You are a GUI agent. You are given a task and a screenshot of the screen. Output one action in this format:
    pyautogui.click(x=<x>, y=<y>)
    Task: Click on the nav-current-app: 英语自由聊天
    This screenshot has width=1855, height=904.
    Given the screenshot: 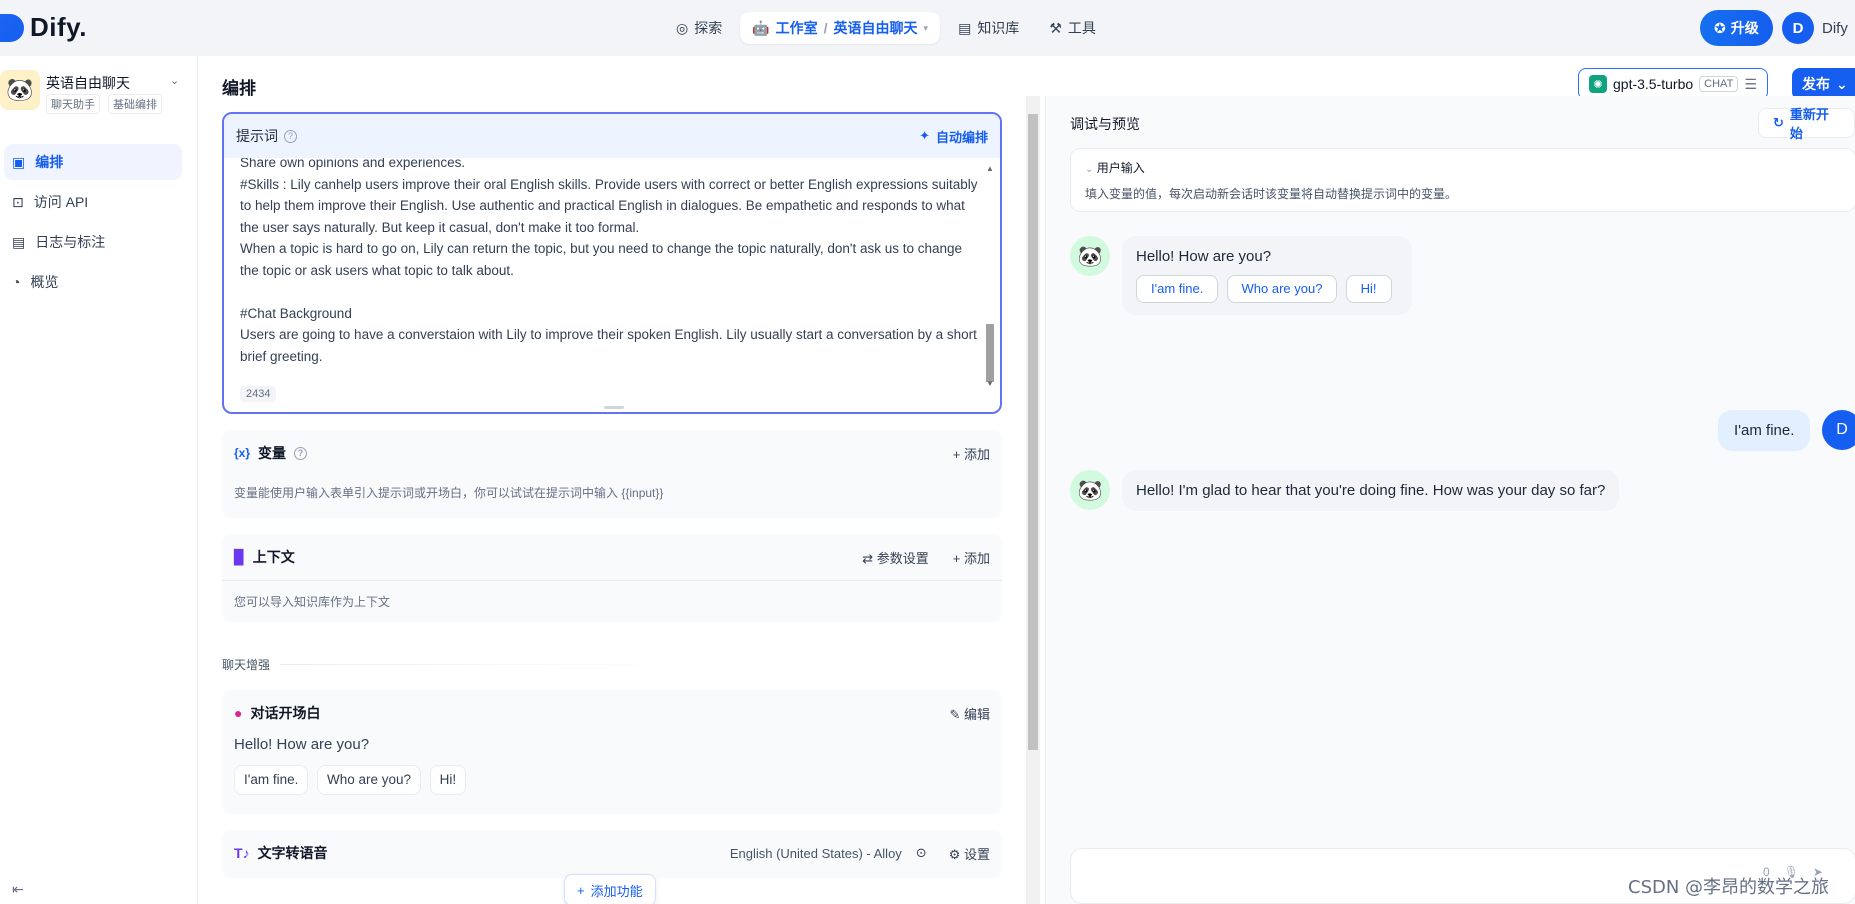 What is the action you would take?
    pyautogui.click(x=876, y=28)
    